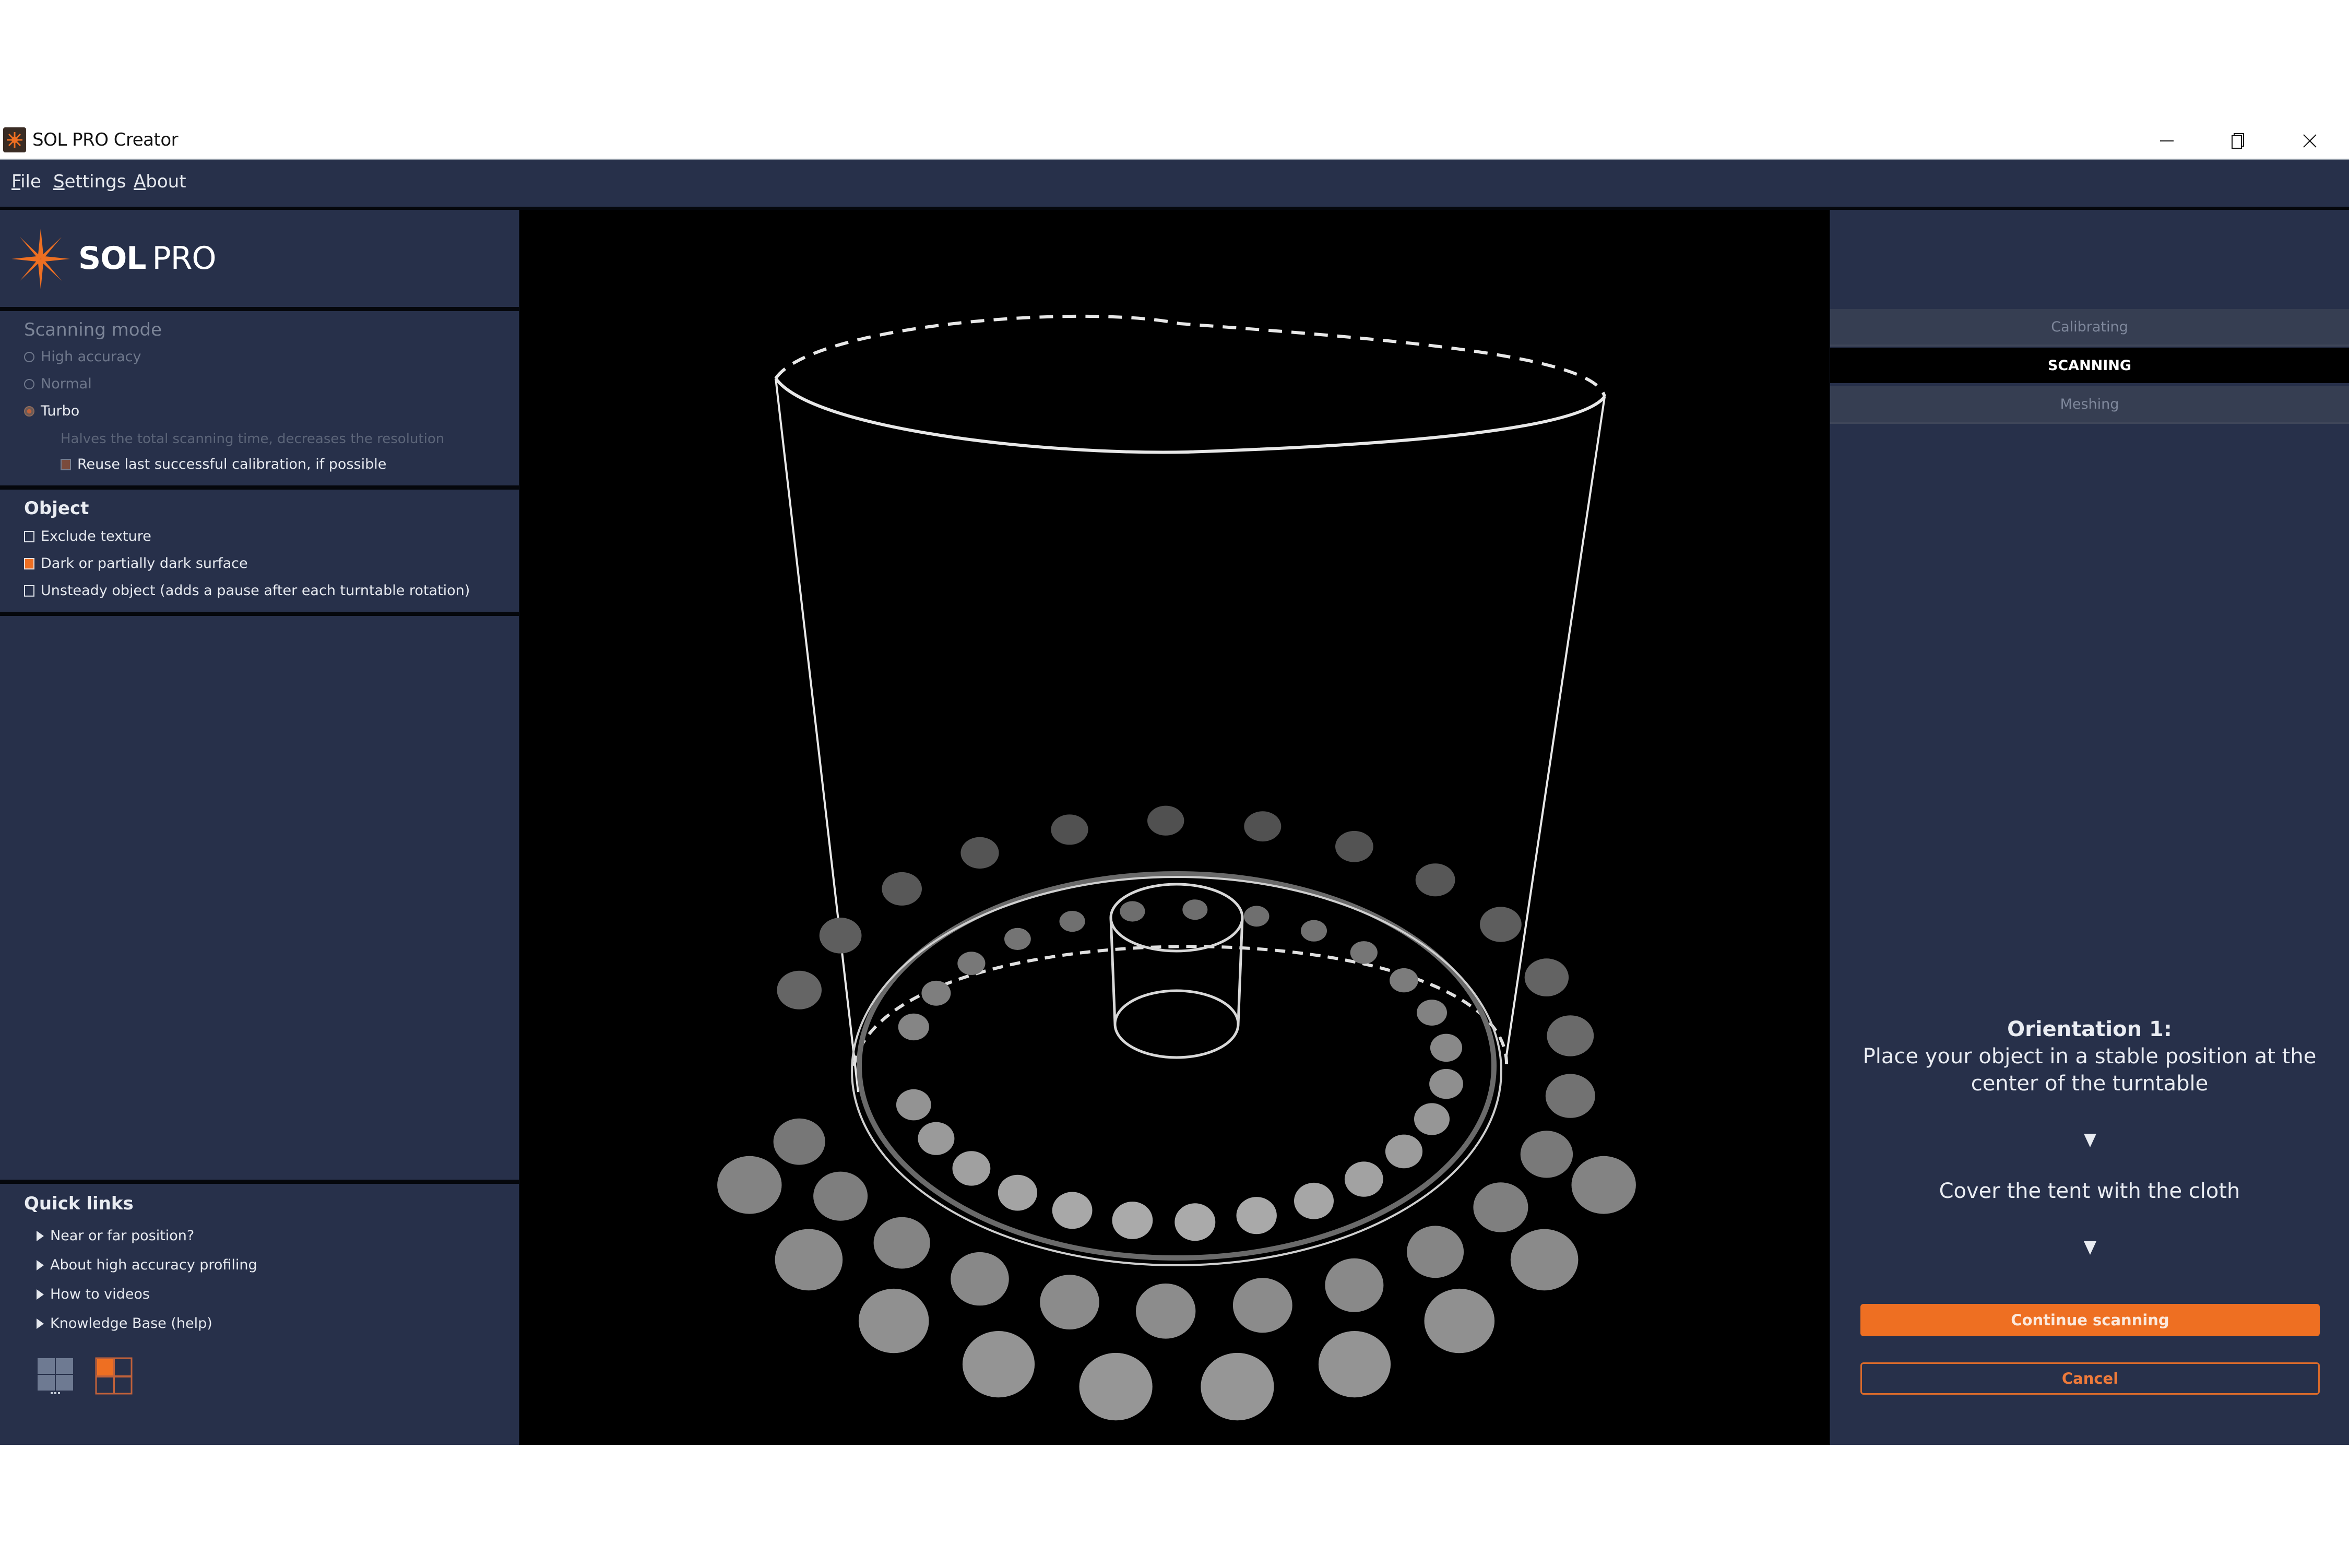 This screenshot has height=1568, width=2349. I want to click on left-panel-spacer, so click(259, 898).